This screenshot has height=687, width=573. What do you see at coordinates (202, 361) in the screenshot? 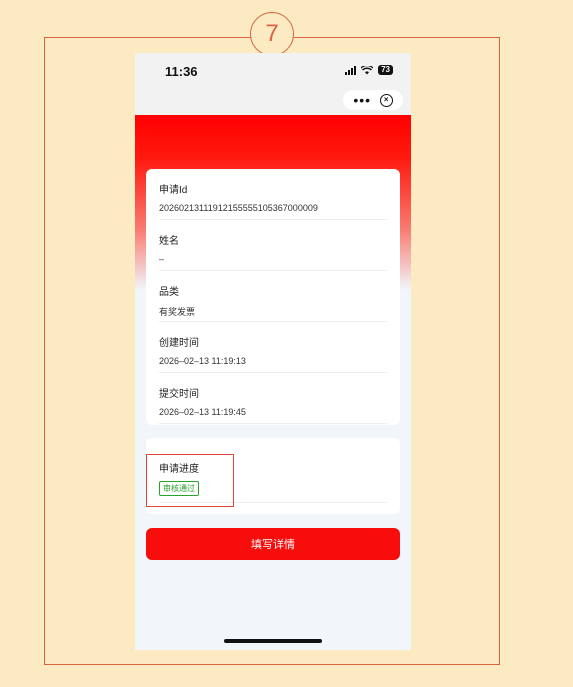
I see `field-value: 2026–02–13 11:19:13` at bounding box center [202, 361].